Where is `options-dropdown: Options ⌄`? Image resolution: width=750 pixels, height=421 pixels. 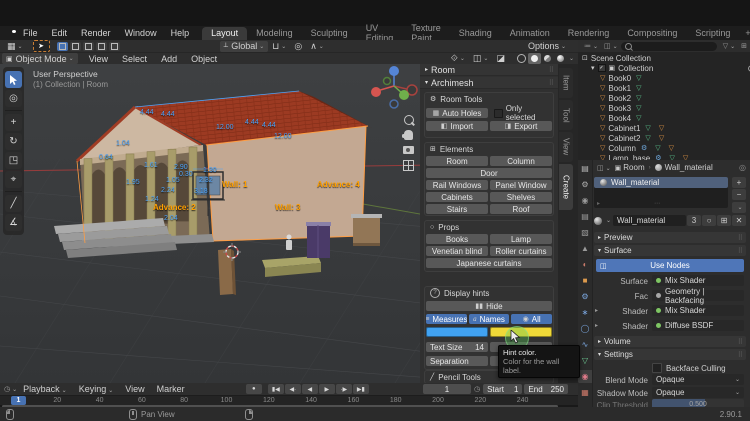 options-dropdown: Options ⌄ is located at coordinates (547, 46).